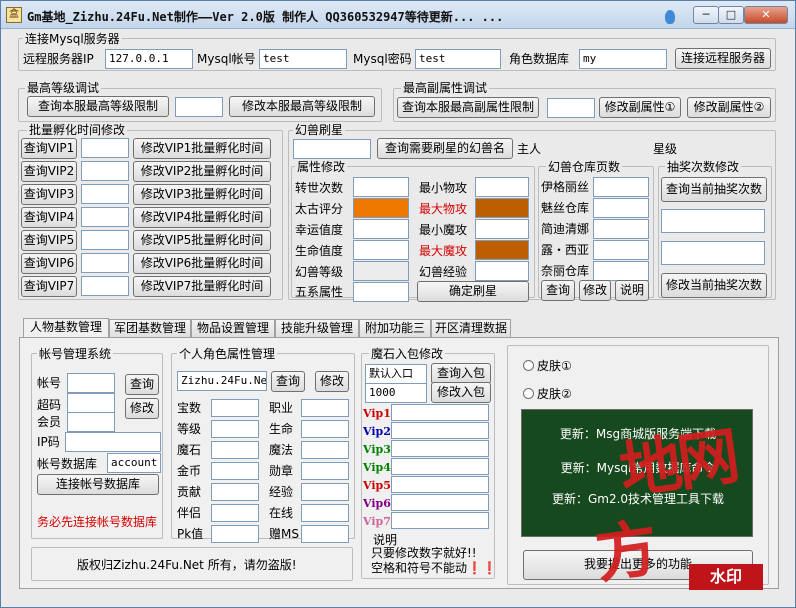 This screenshot has width=796, height=608. I want to click on luck-input, so click(381, 229).